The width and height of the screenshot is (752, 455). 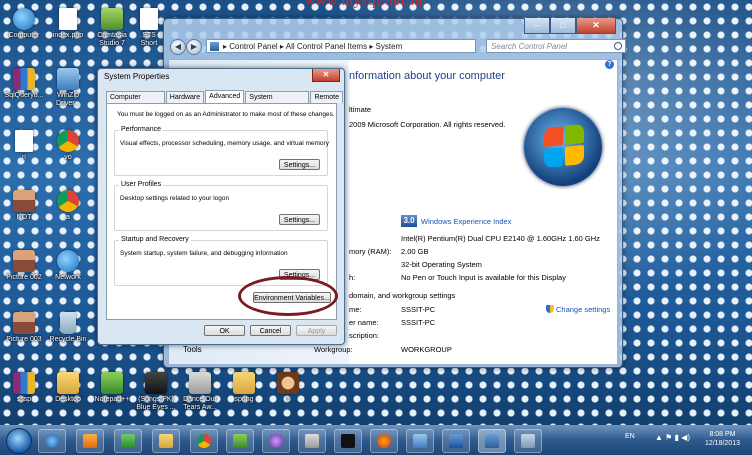 I want to click on word-icon, so click(x=456, y=441).